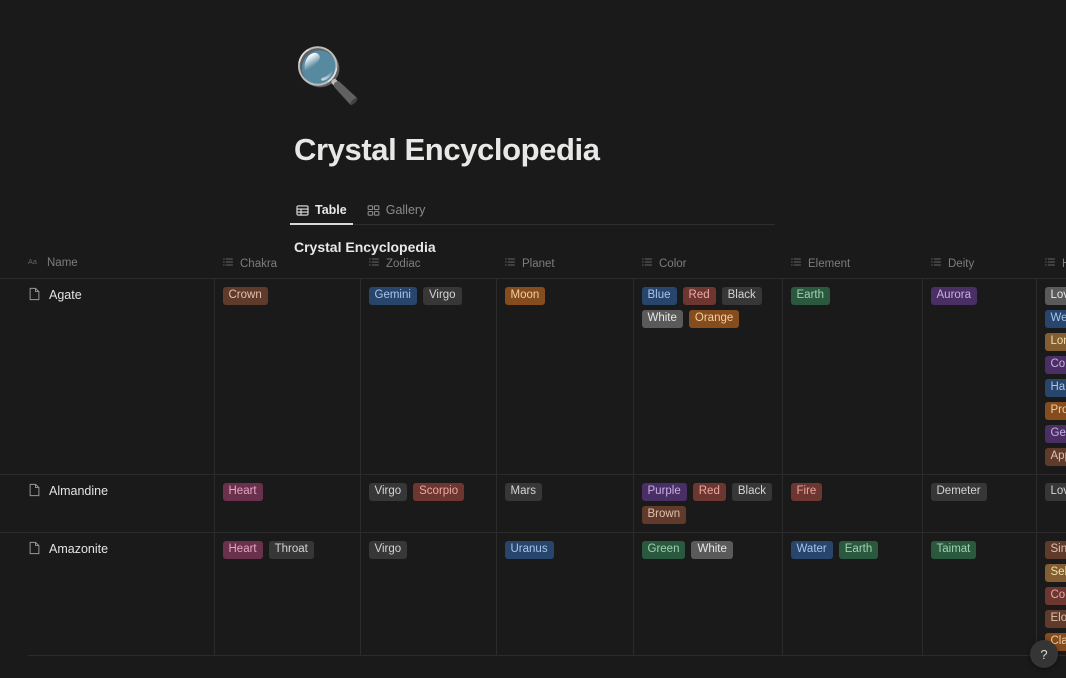  What do you see at coordinates (287, 267) in the screenshot?
I see `column-header-chakra: Chakra` at bounding box center [287, 267].